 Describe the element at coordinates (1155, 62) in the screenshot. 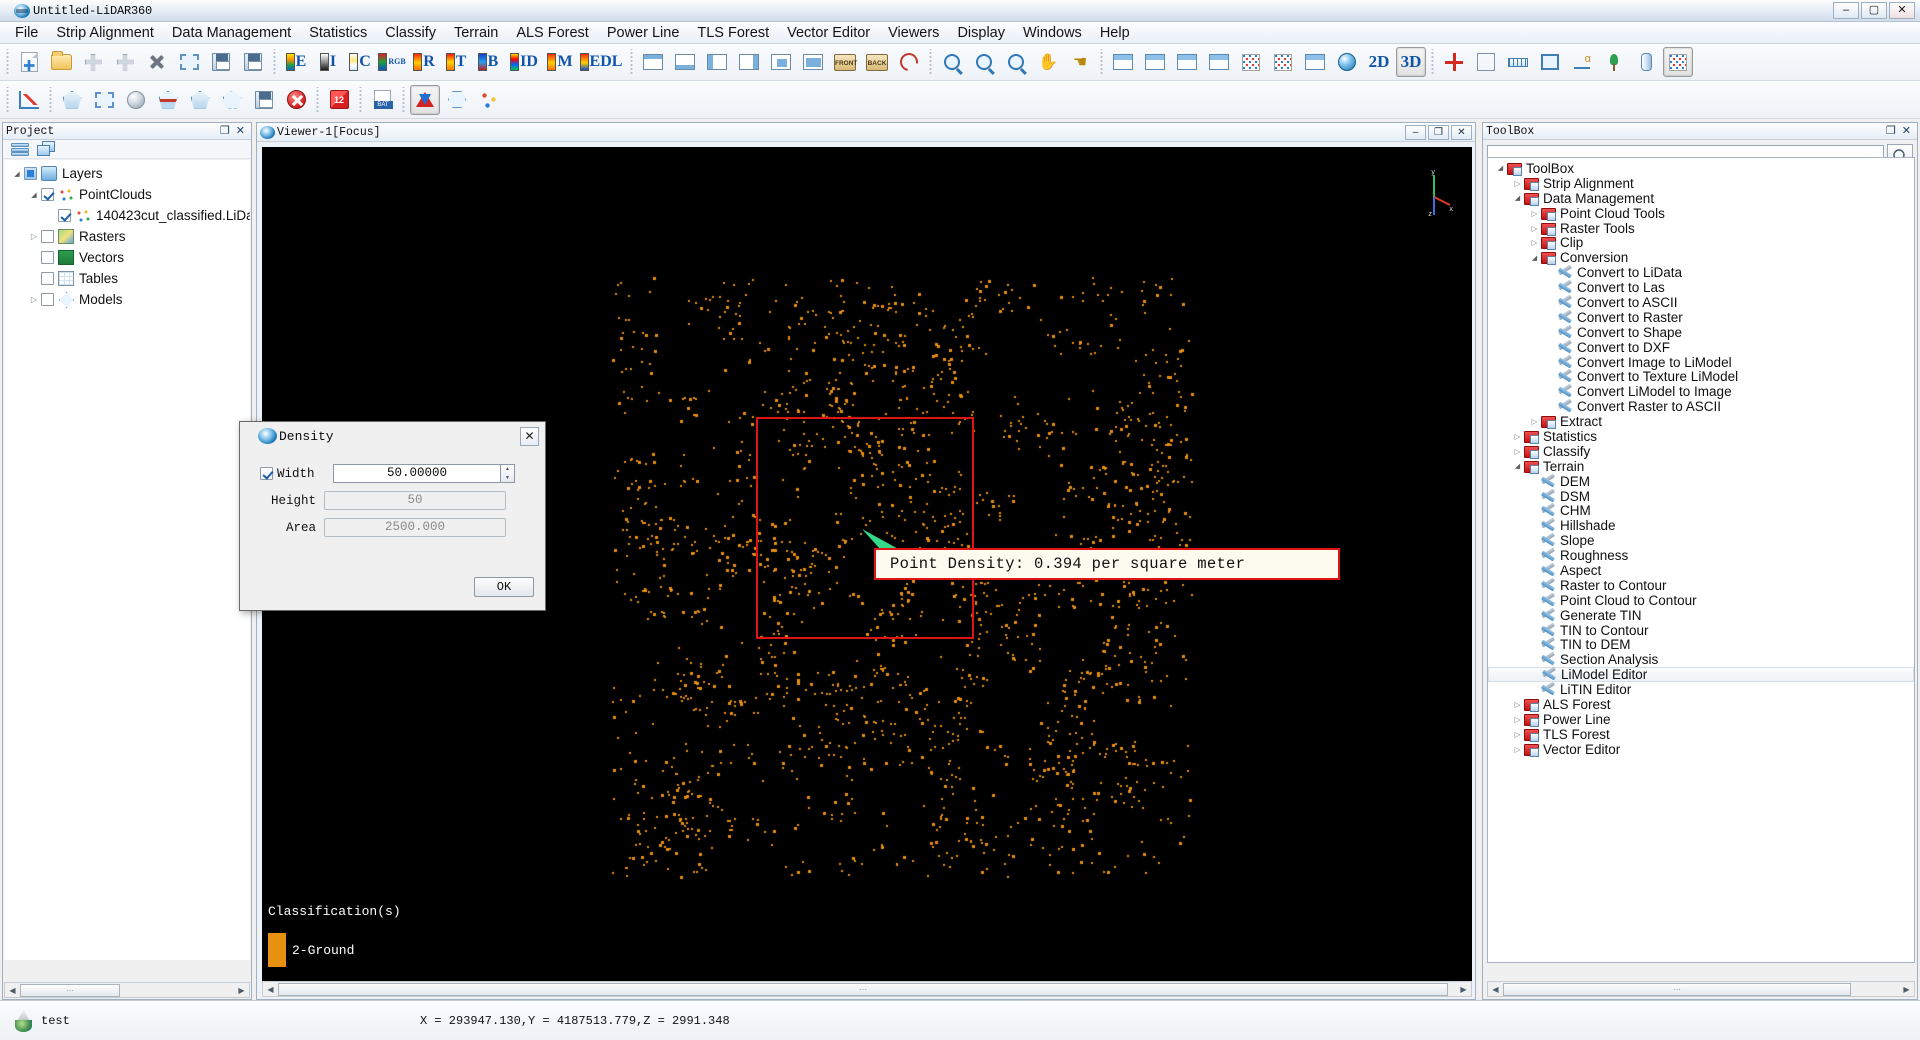

I see `window-split-h-button` at that location.